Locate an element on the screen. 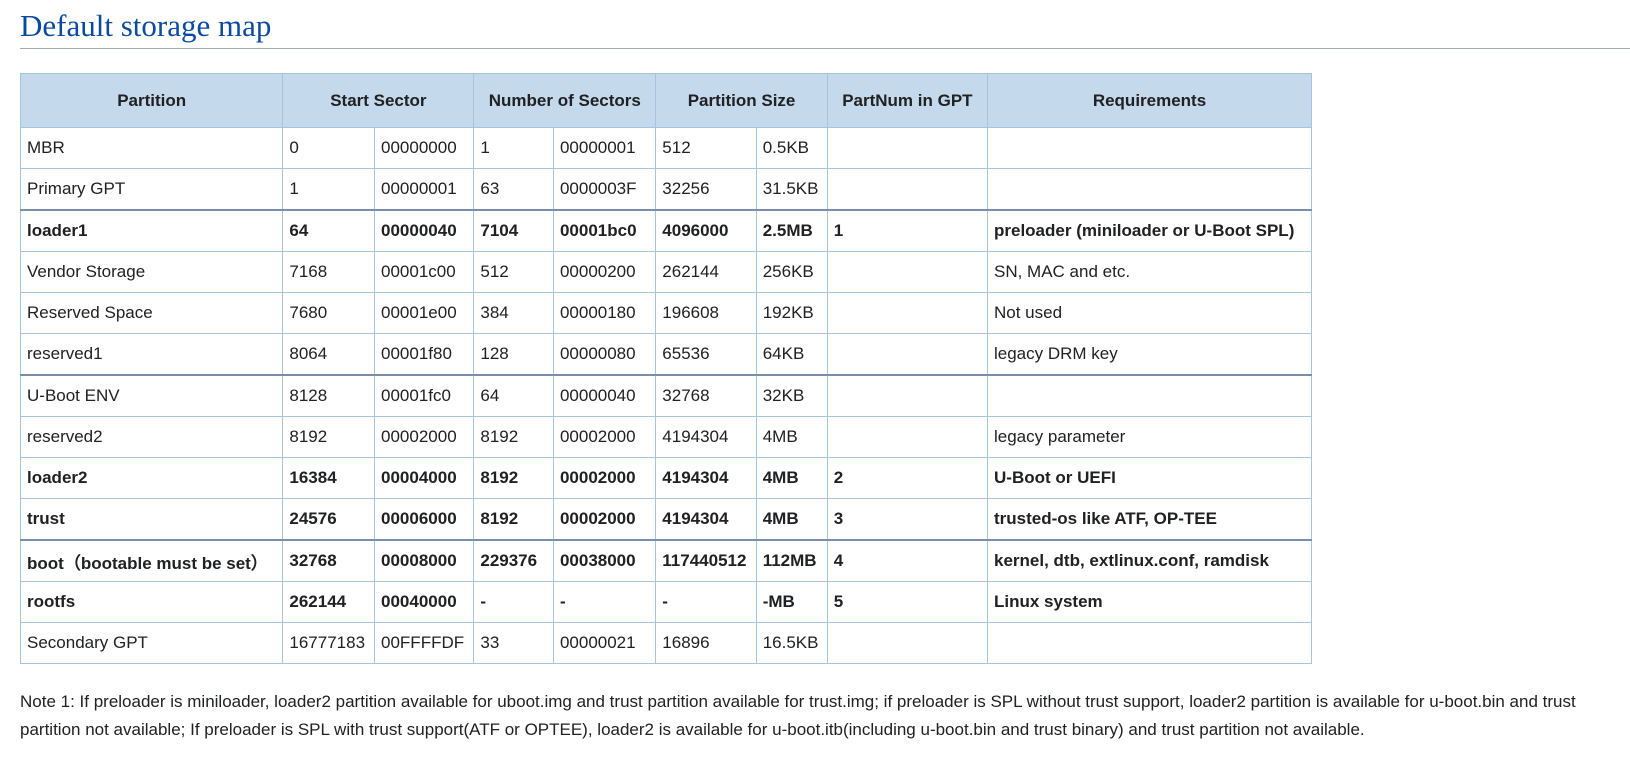  start-sector-hex-cell: 00001f80 is located at coordinates (424, 354).